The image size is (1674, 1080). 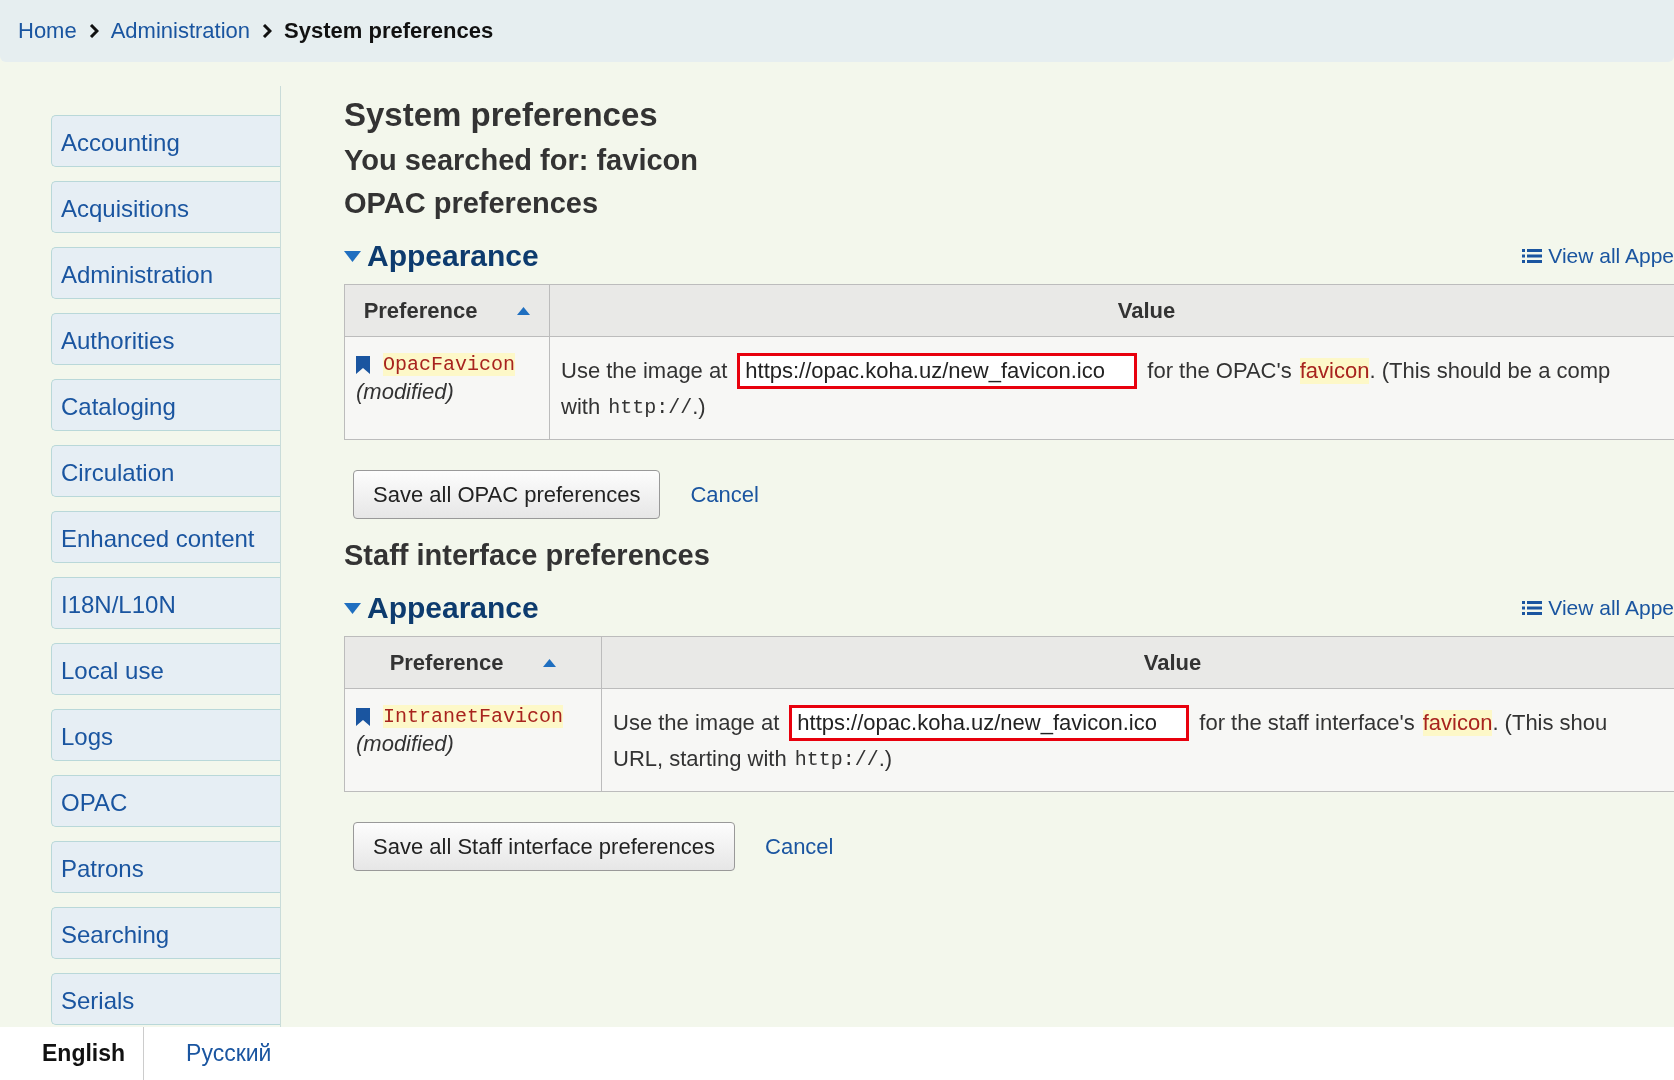 What do you see at coordinates (165, 207) in the screenshot?
I see `sidebar-item: Acquisitions` at bounding box center [165, 207].